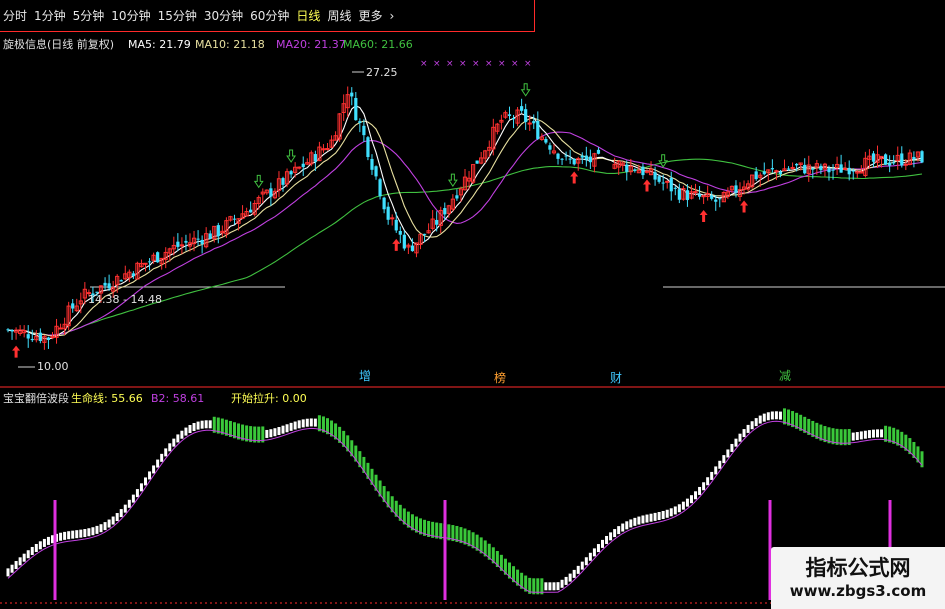 The image size is (945, 609). Describe the element at coordinates (616, 378) in the screenshot. I see `date-marker-3: 财` at that location.